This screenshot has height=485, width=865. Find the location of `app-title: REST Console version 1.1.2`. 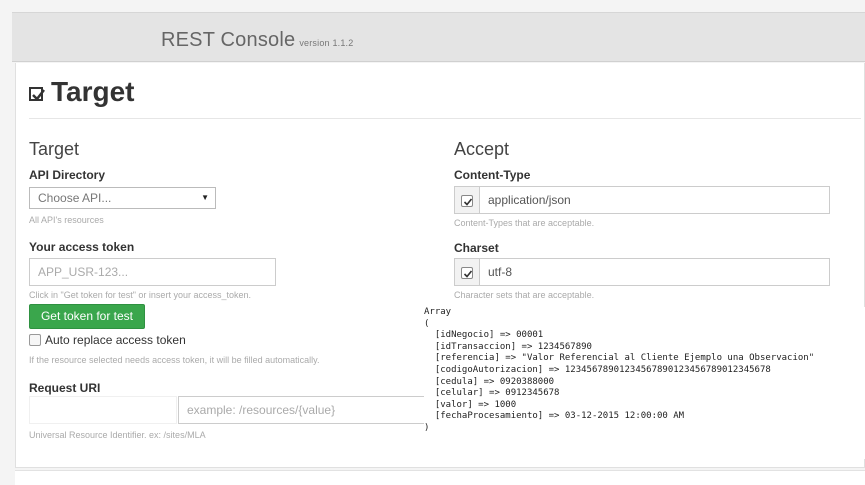

app-title: REST Console version 1.1.2 is located at coordinates (257, 40).